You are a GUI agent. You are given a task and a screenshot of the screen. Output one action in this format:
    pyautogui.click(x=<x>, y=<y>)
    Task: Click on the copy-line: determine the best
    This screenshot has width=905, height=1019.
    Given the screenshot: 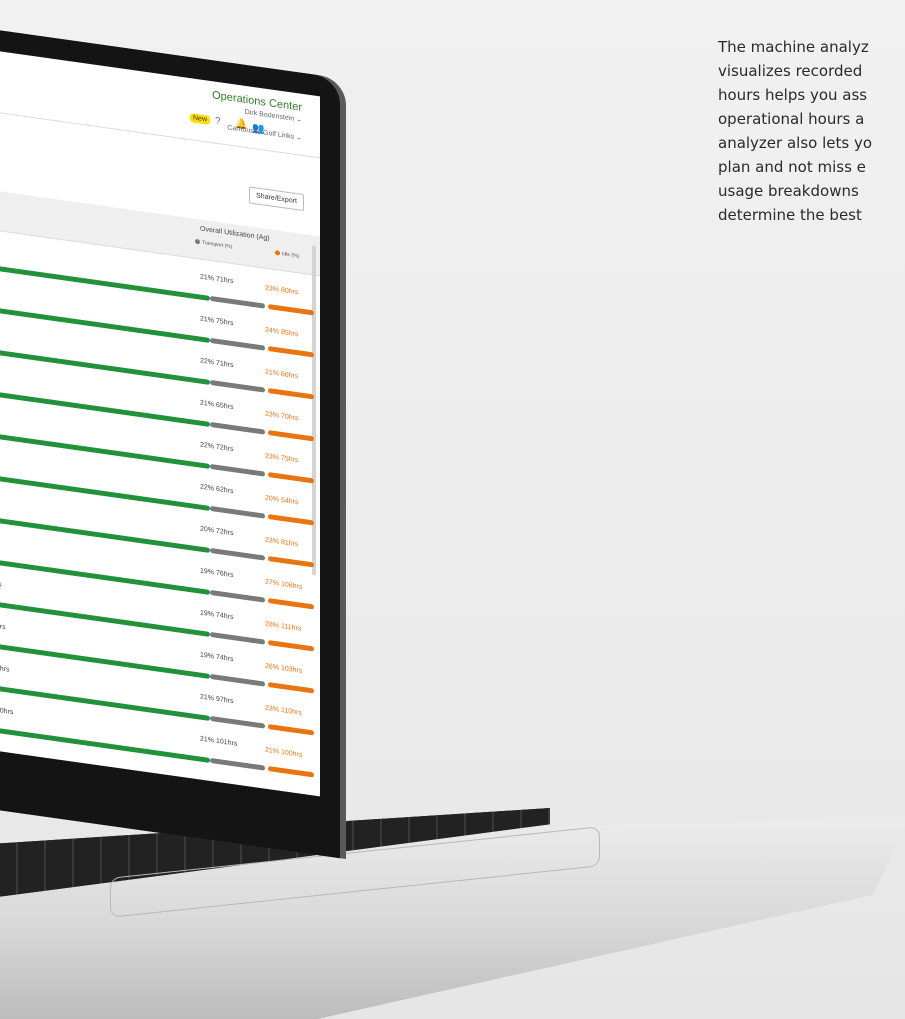 What is the action you would take?
    pyautogui.click(x=790, y=215)
    